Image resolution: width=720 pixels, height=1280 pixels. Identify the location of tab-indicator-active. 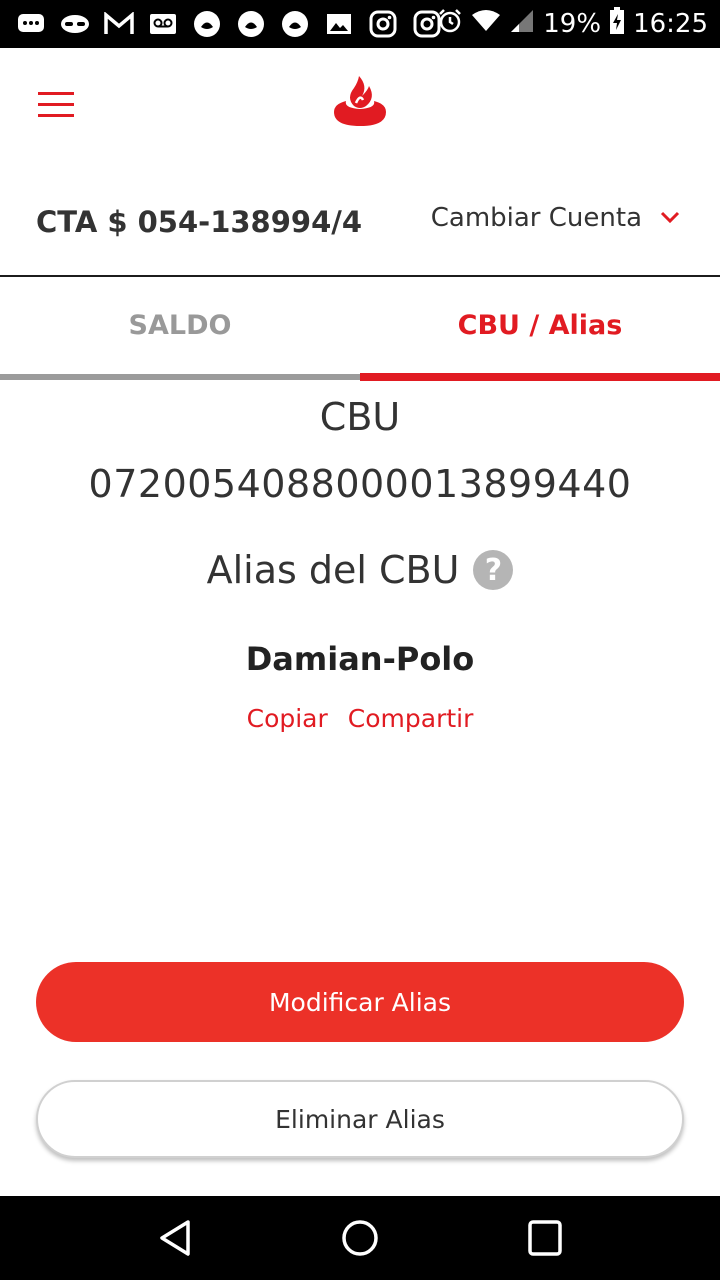
(540, 377).